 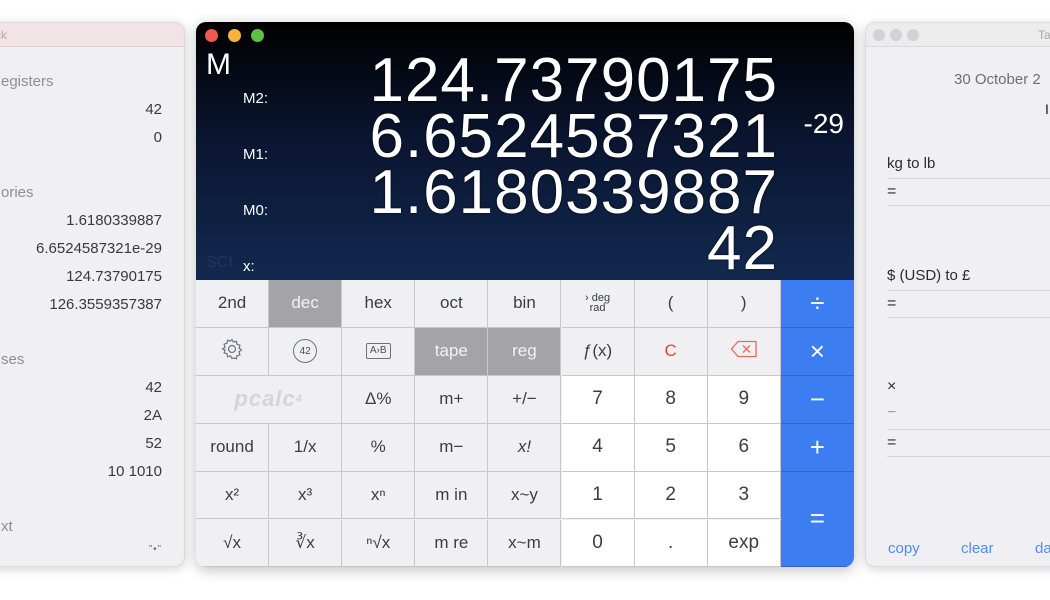 I want to click on memory-value: 124.73790175, so click(x=114, y=276).